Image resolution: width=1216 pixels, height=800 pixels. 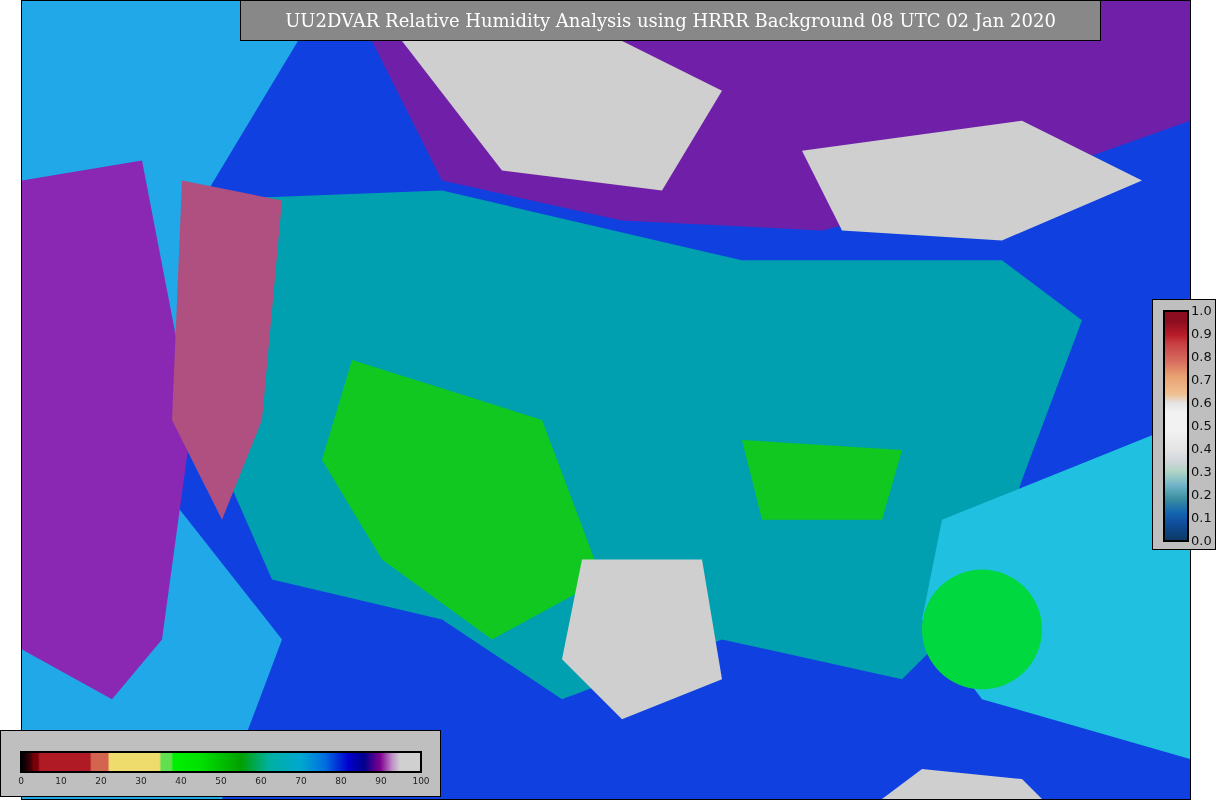 What do you see at coordinates (1201, 356) in the screenshot?
I see `tick-label: 0.8` at bounding box center [1201, 356].